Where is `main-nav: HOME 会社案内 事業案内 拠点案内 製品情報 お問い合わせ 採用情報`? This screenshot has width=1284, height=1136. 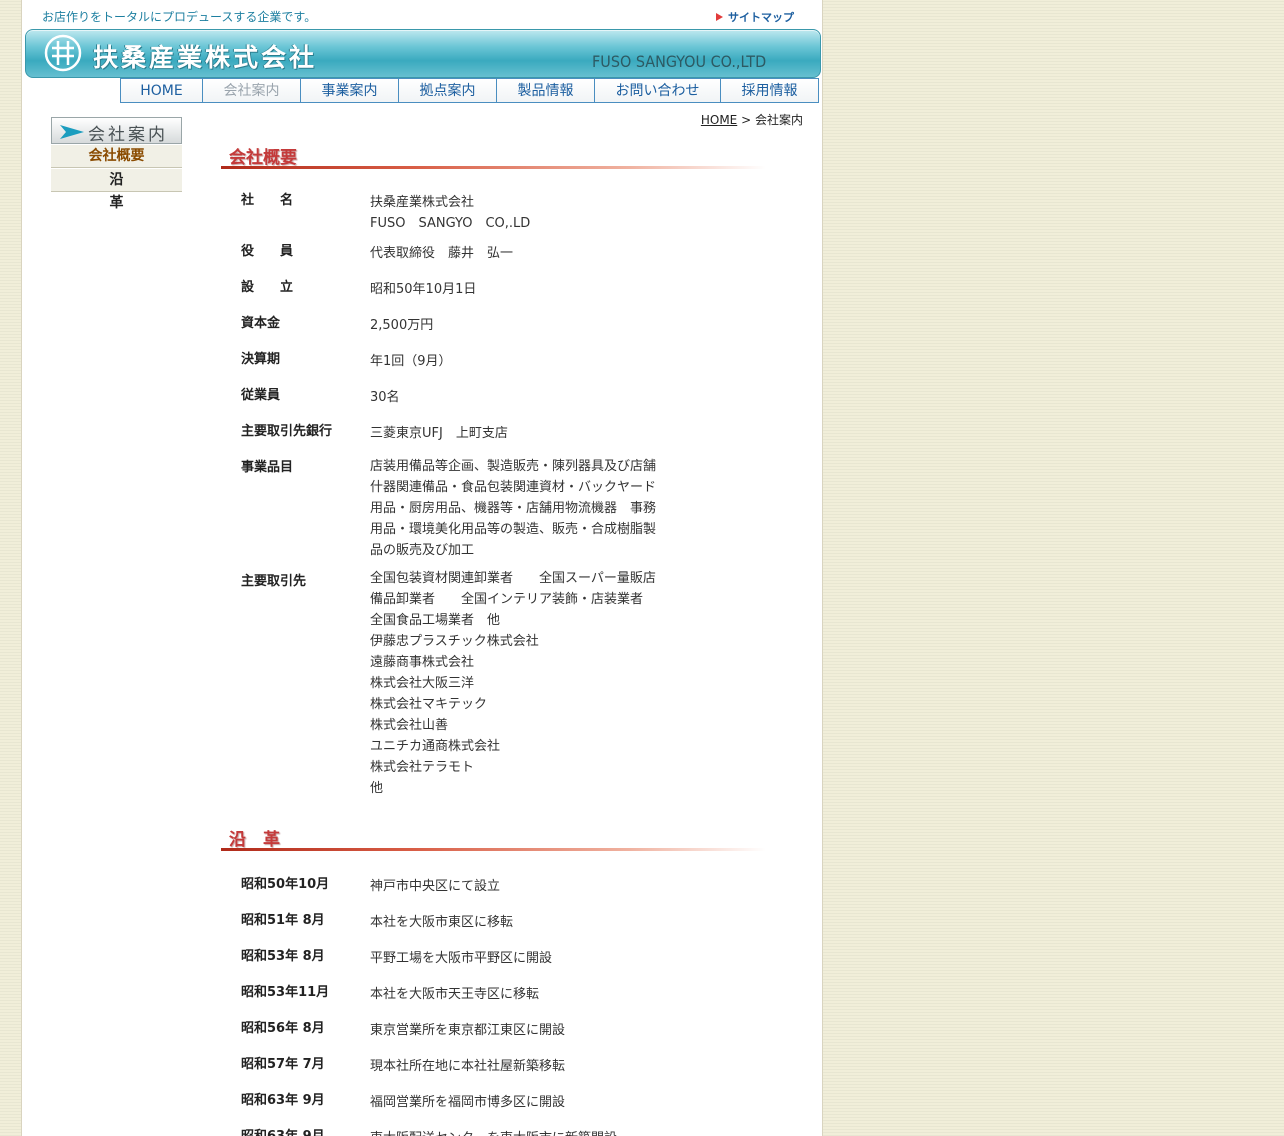
main-nav: HOME 会社案内 事業案内 拠点案内 製品情報 お問い合わせ 採用情報 is located at coordinates (469, 90).